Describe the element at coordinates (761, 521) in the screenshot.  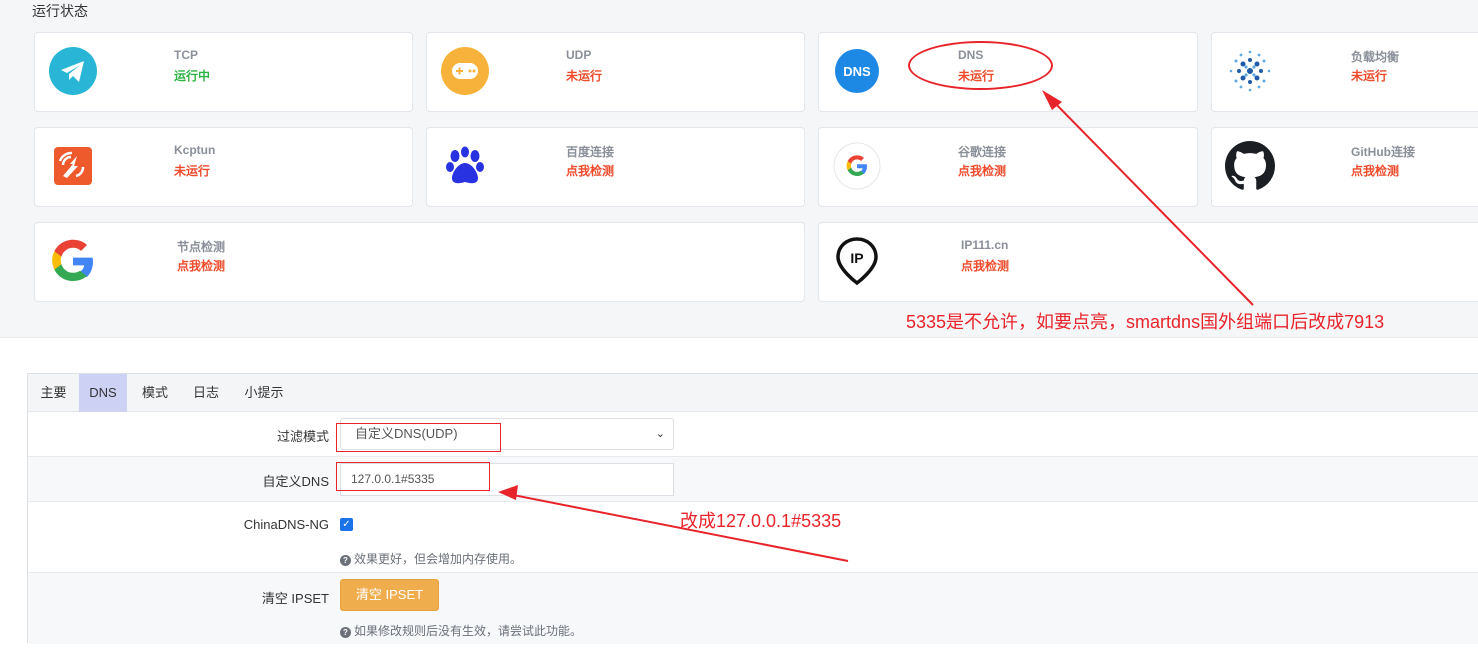
I see `annotation-text-custom-dns: 改成127.0.0.1#5335` at that location.